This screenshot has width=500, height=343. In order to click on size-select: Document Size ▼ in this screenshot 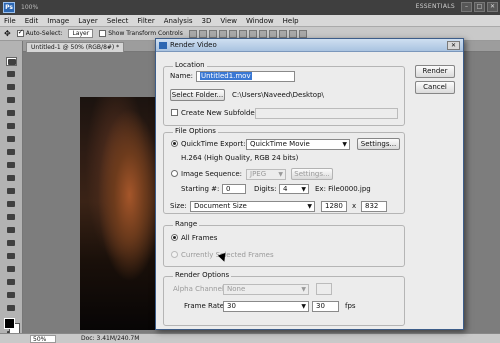, I will do `click(252, 206)`.